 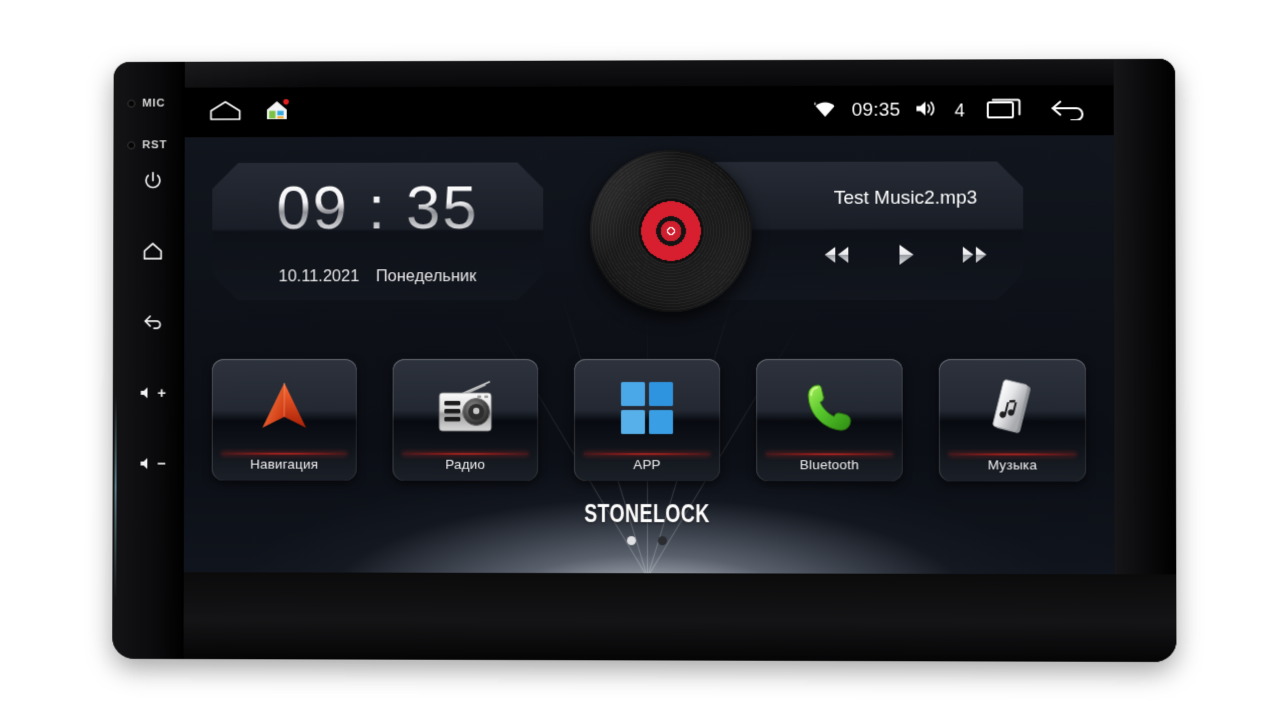 I want to click on app-grid-icon, so click(x=647, y=406).